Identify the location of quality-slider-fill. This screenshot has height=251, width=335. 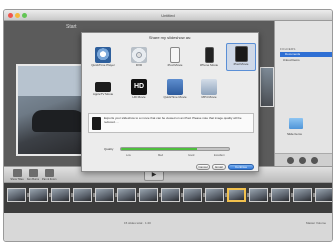
(159, 149).